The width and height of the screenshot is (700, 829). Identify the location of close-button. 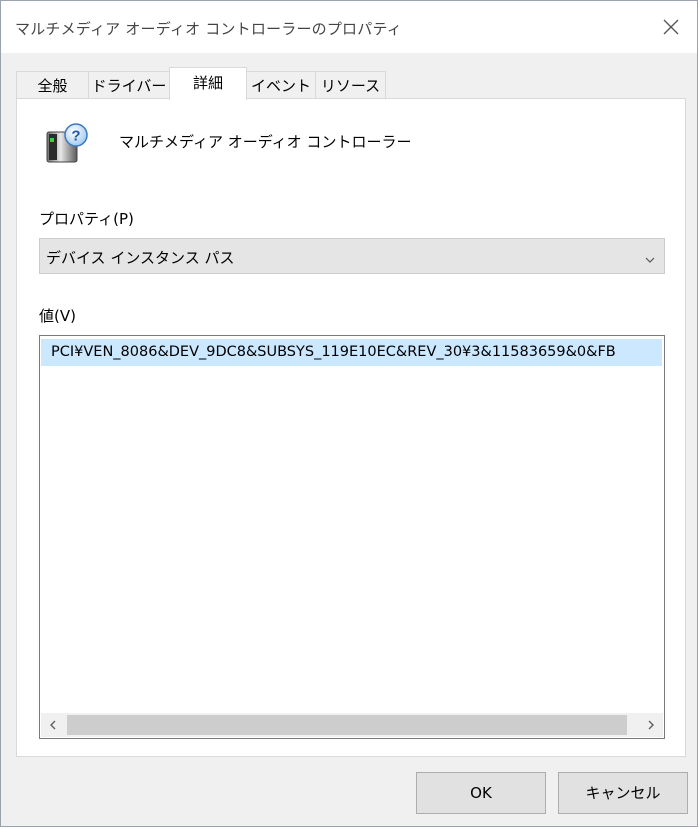
(671, 27).